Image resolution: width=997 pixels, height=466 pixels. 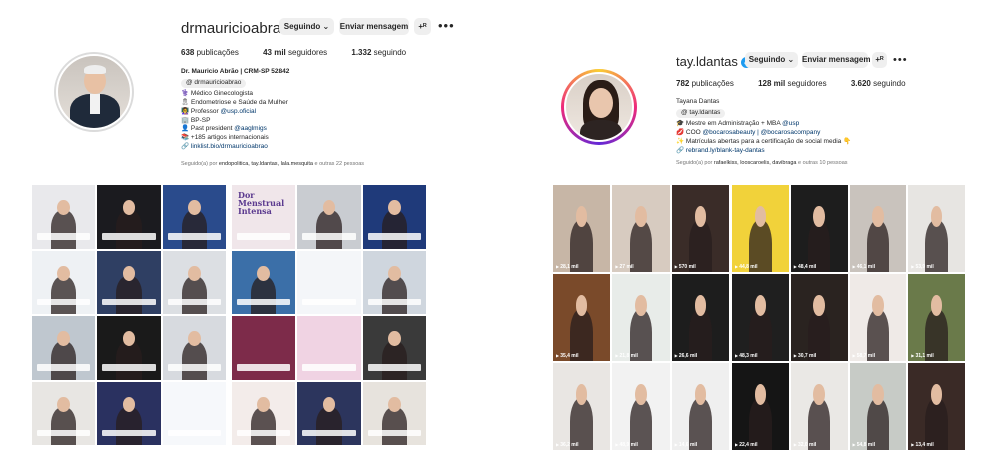 I want to click on post-thumbnail: 26,6 mil, so click(x=700, y=317).